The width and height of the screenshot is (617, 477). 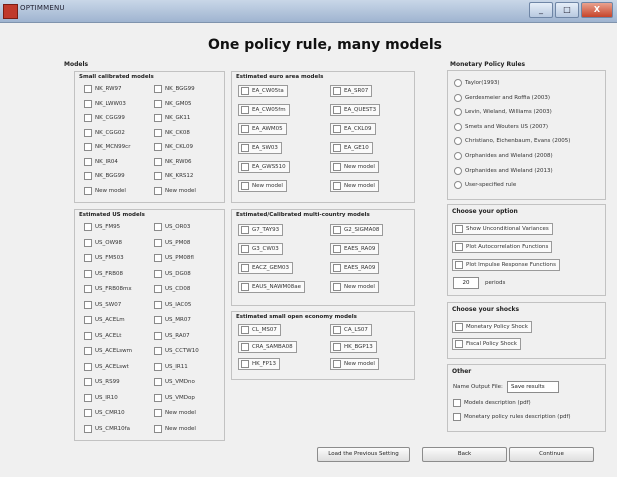 I want to click on model-checkbox: US_CD08, so click(x=172, y=289).